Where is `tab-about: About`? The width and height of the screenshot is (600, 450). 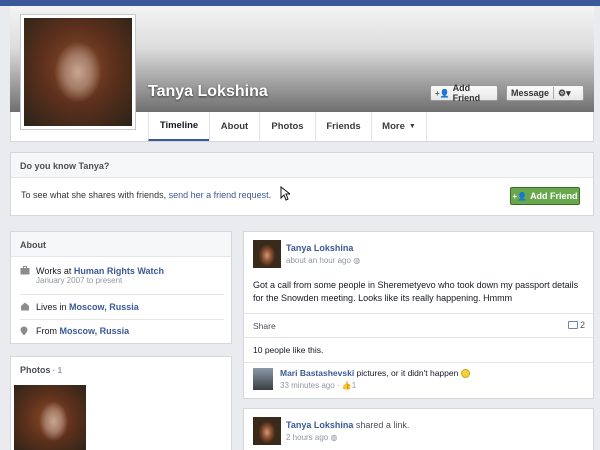
tab-about: About is located at coordinates (234, 126).